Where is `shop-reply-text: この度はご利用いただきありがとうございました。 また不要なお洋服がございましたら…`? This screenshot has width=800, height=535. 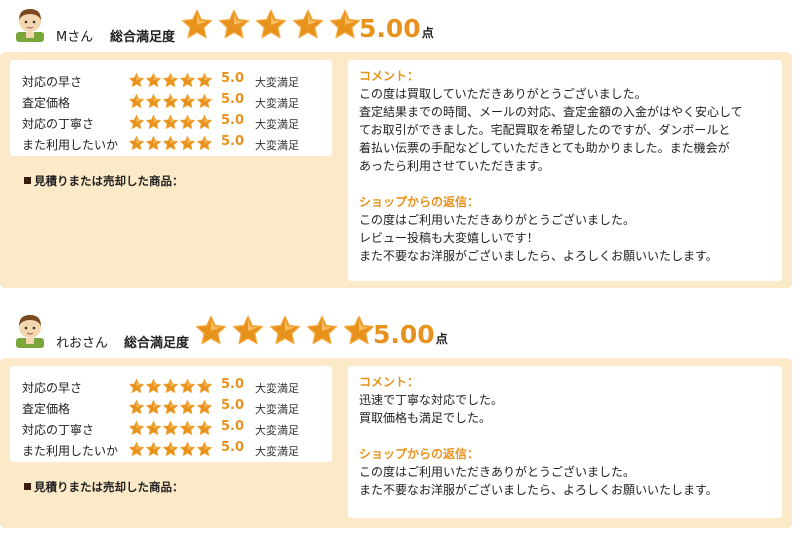 shop-reply-text: この度はご利用いただきありがとうございました。 また不要なお洋服がございましたら… is located at coordinates (538, 481).